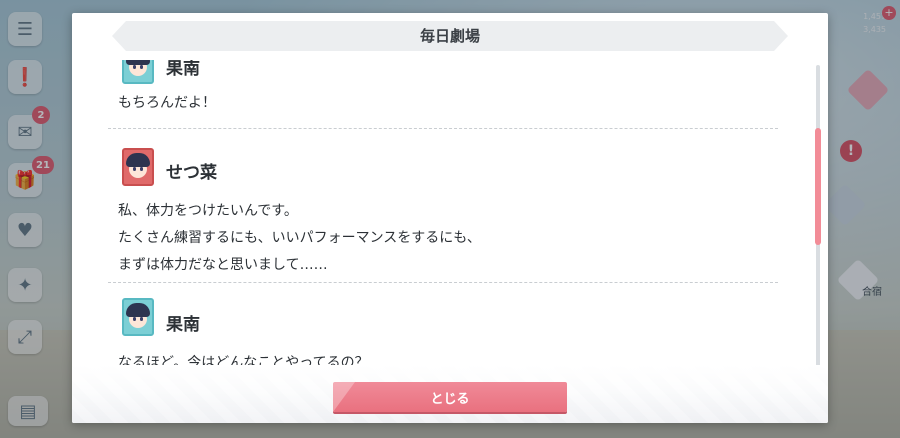 This screenshot has width=900, height=438. Describe the element at coordinates (208, 211) in the screenshot. I see `dialogue-line: 私、体力をつけたいんです。` at that location.